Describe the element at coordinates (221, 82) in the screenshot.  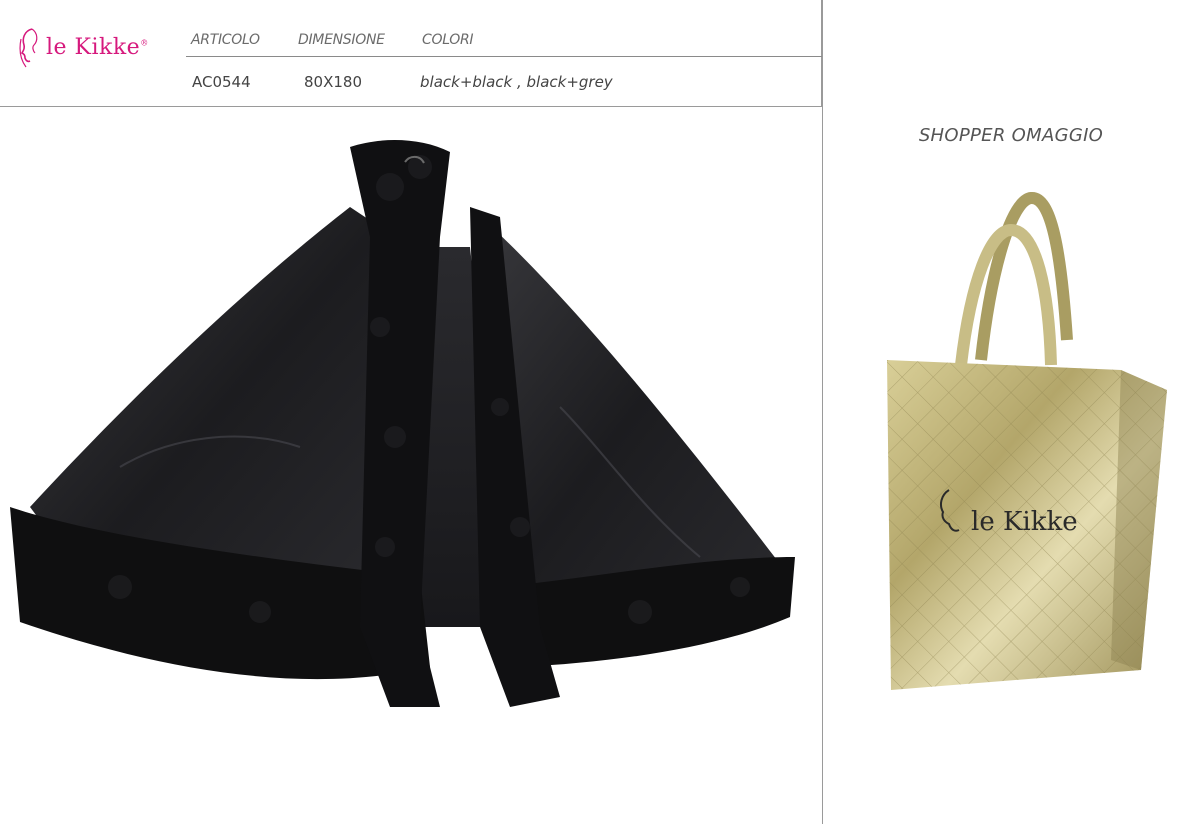
I see `value-articolo: AC0544` at that location.